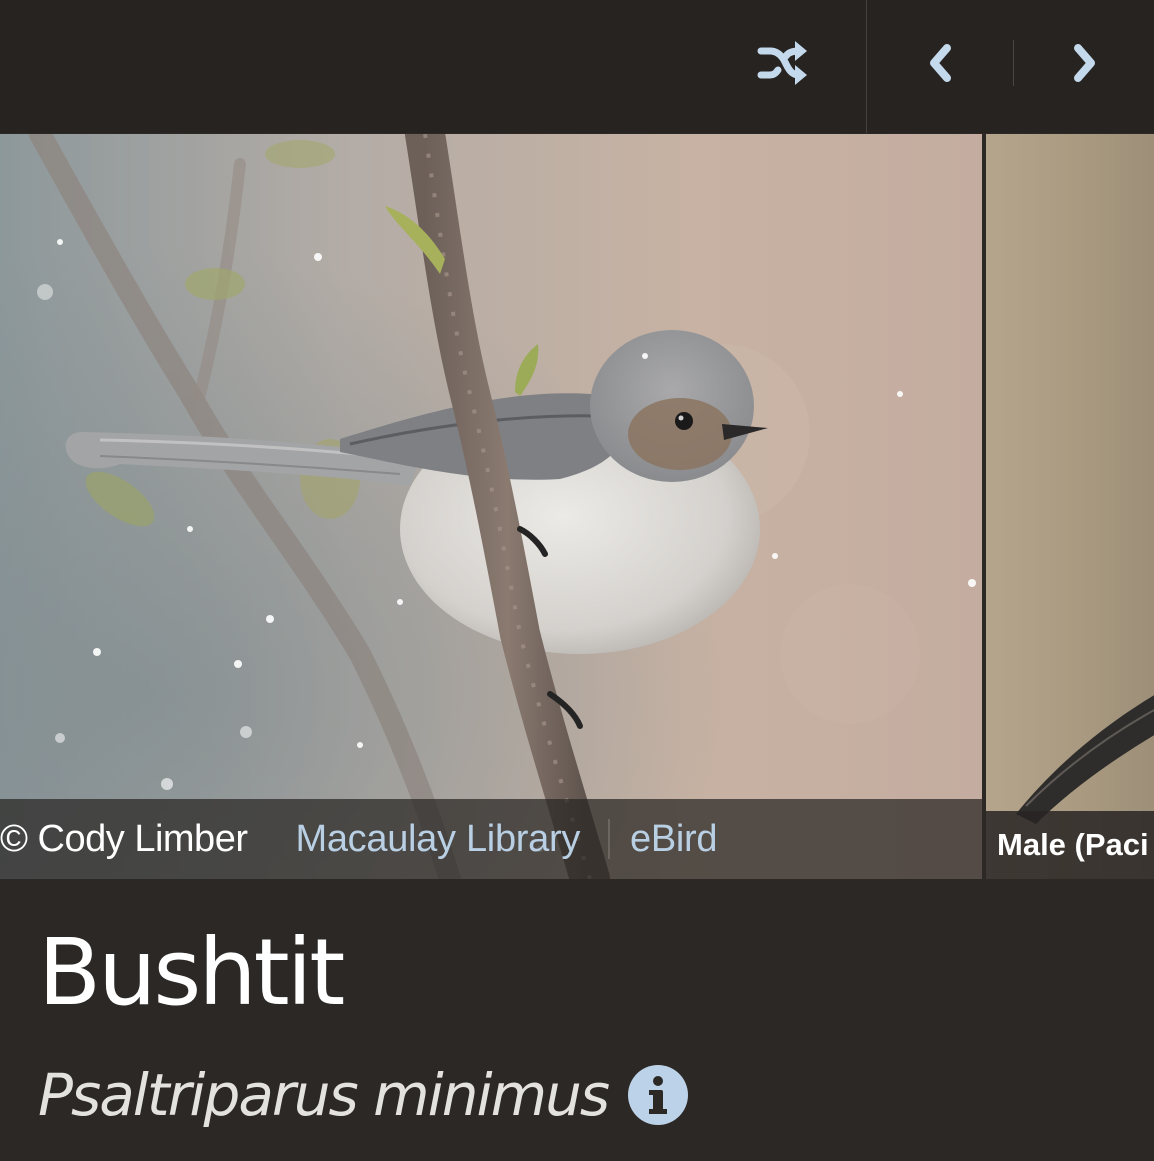 The image size is (1154, 1161). I want to click on chevron-right-icon, so click(1084, 63).